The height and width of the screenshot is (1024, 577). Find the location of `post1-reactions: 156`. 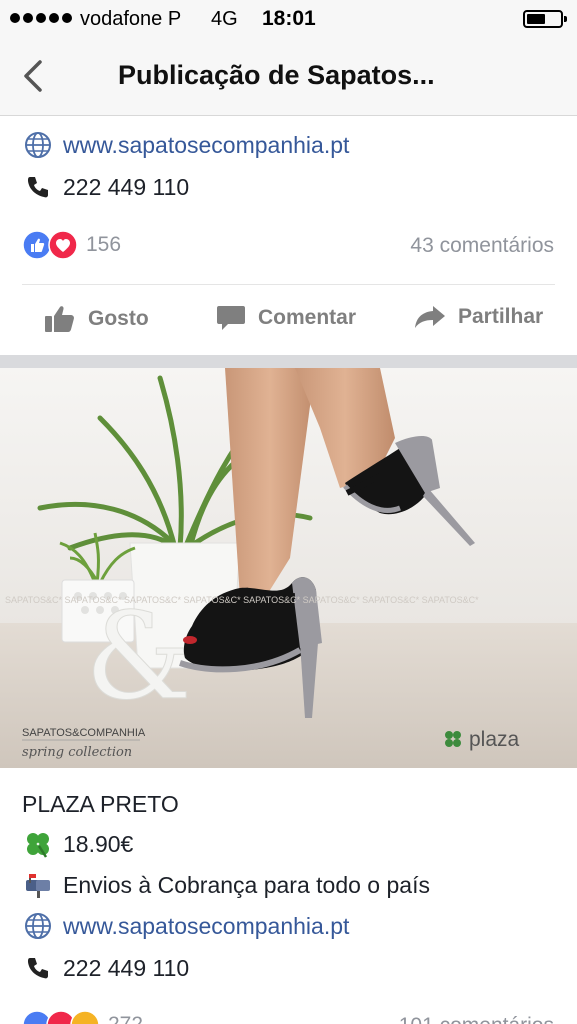

post1-reactions: 156 is located at coordinates (71, 245).